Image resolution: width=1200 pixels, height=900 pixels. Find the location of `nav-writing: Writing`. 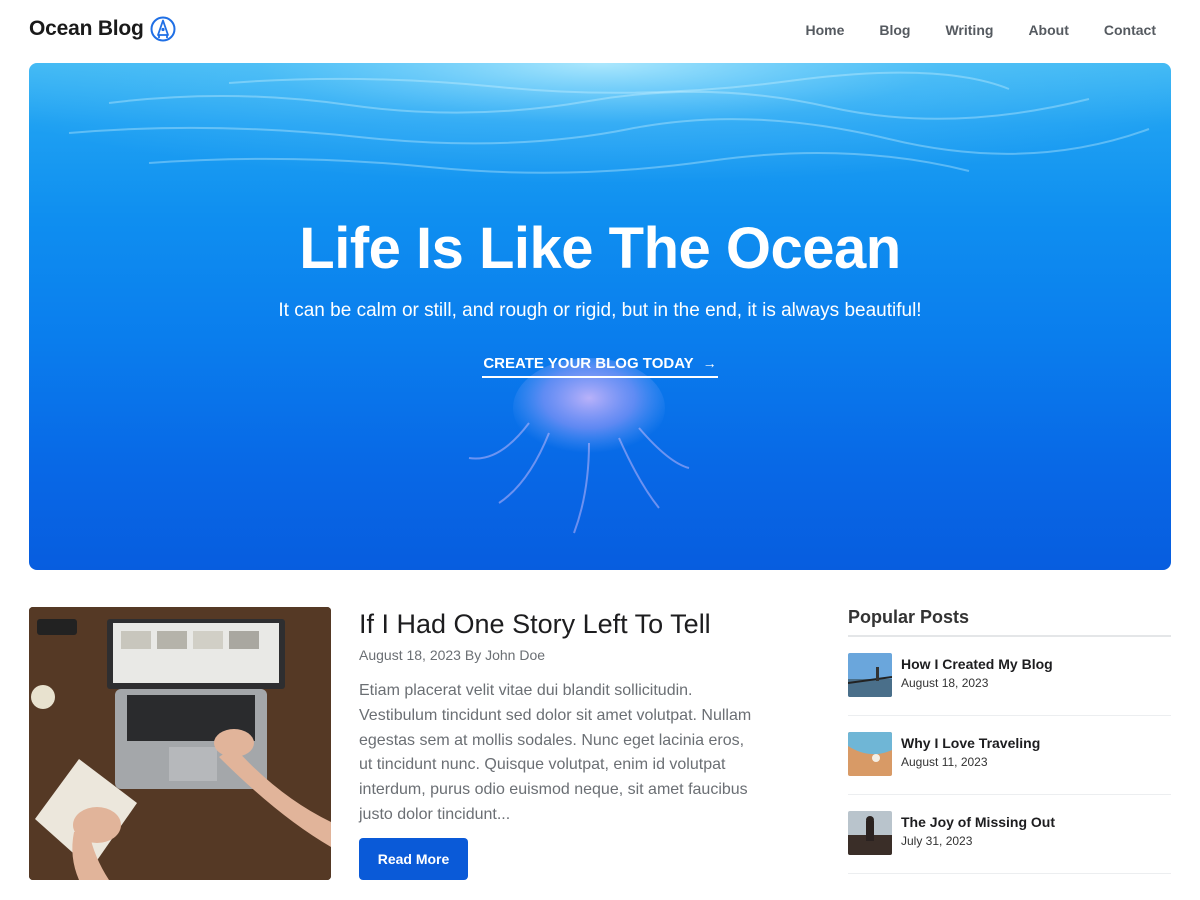

nav-writing: Writing is located at coordinates (969, 30).